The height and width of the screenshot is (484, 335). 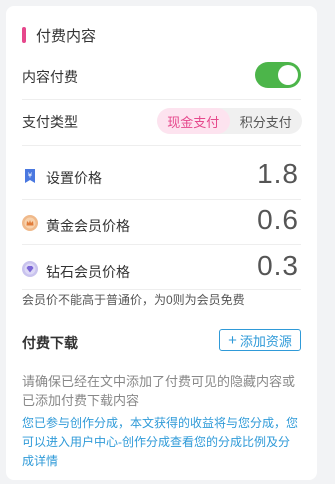 I want to click on download-hint: 请确保已经在文中添加了付费可见的隐藏内容或已添加付费下载内容, so click(x=159, y=391).